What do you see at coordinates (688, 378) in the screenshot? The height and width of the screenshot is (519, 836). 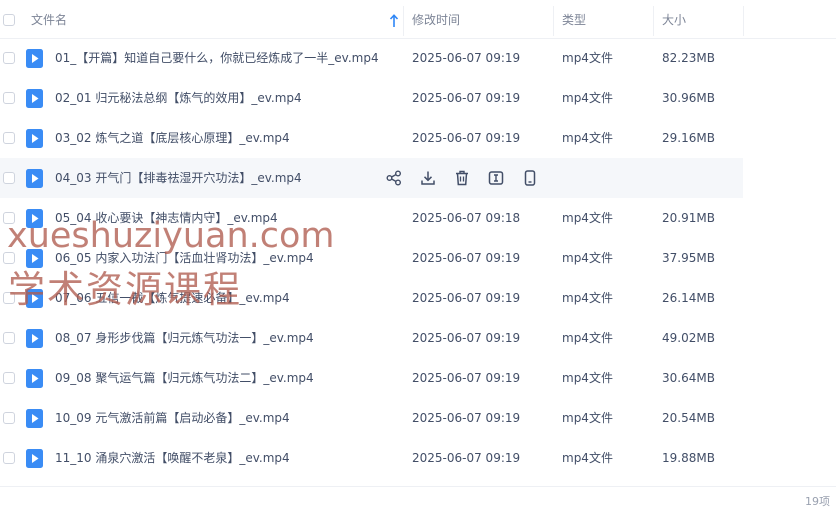 I see `file-size: 30.64MB` at bounding box center [688, 378].